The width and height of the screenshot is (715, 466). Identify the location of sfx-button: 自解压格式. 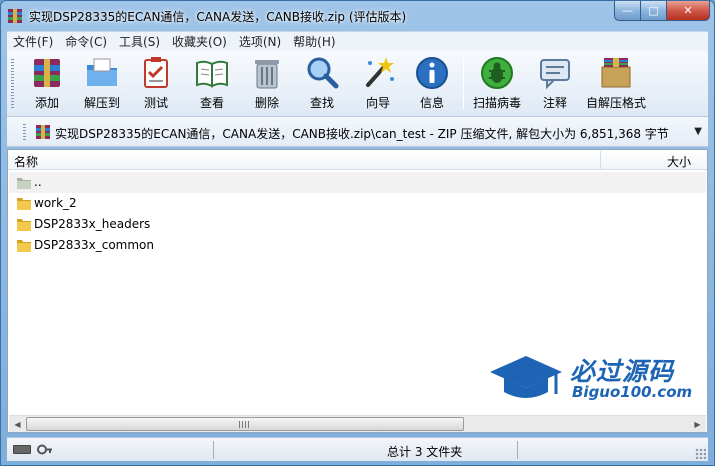
(616, 84).